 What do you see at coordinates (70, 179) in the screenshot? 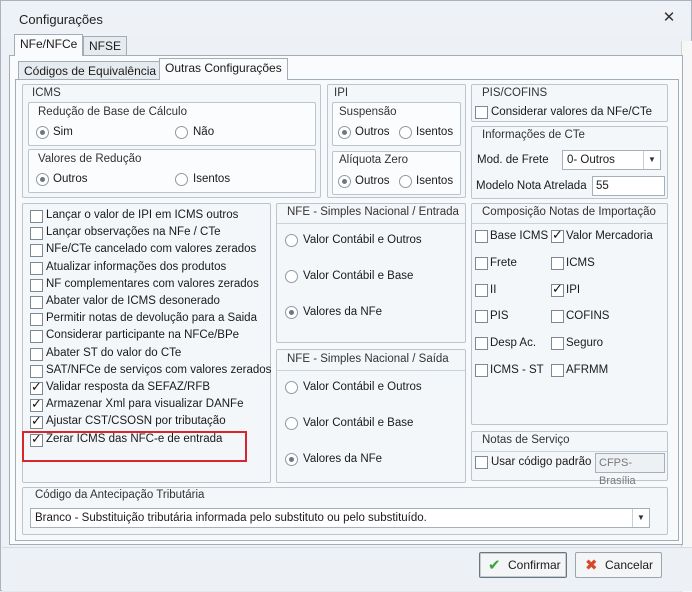
I see `radio-valores-outros-label: Outros` at bounding box center [70, 179].